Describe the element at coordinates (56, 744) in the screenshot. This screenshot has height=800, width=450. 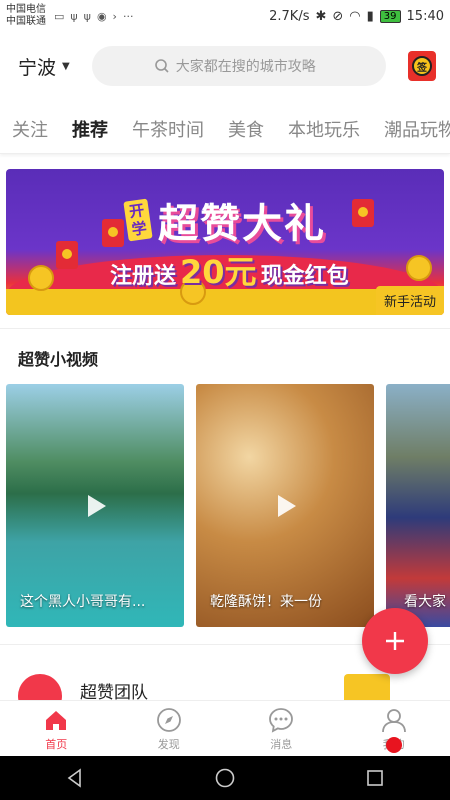
I see `nav-home-label: 首页` at that location.